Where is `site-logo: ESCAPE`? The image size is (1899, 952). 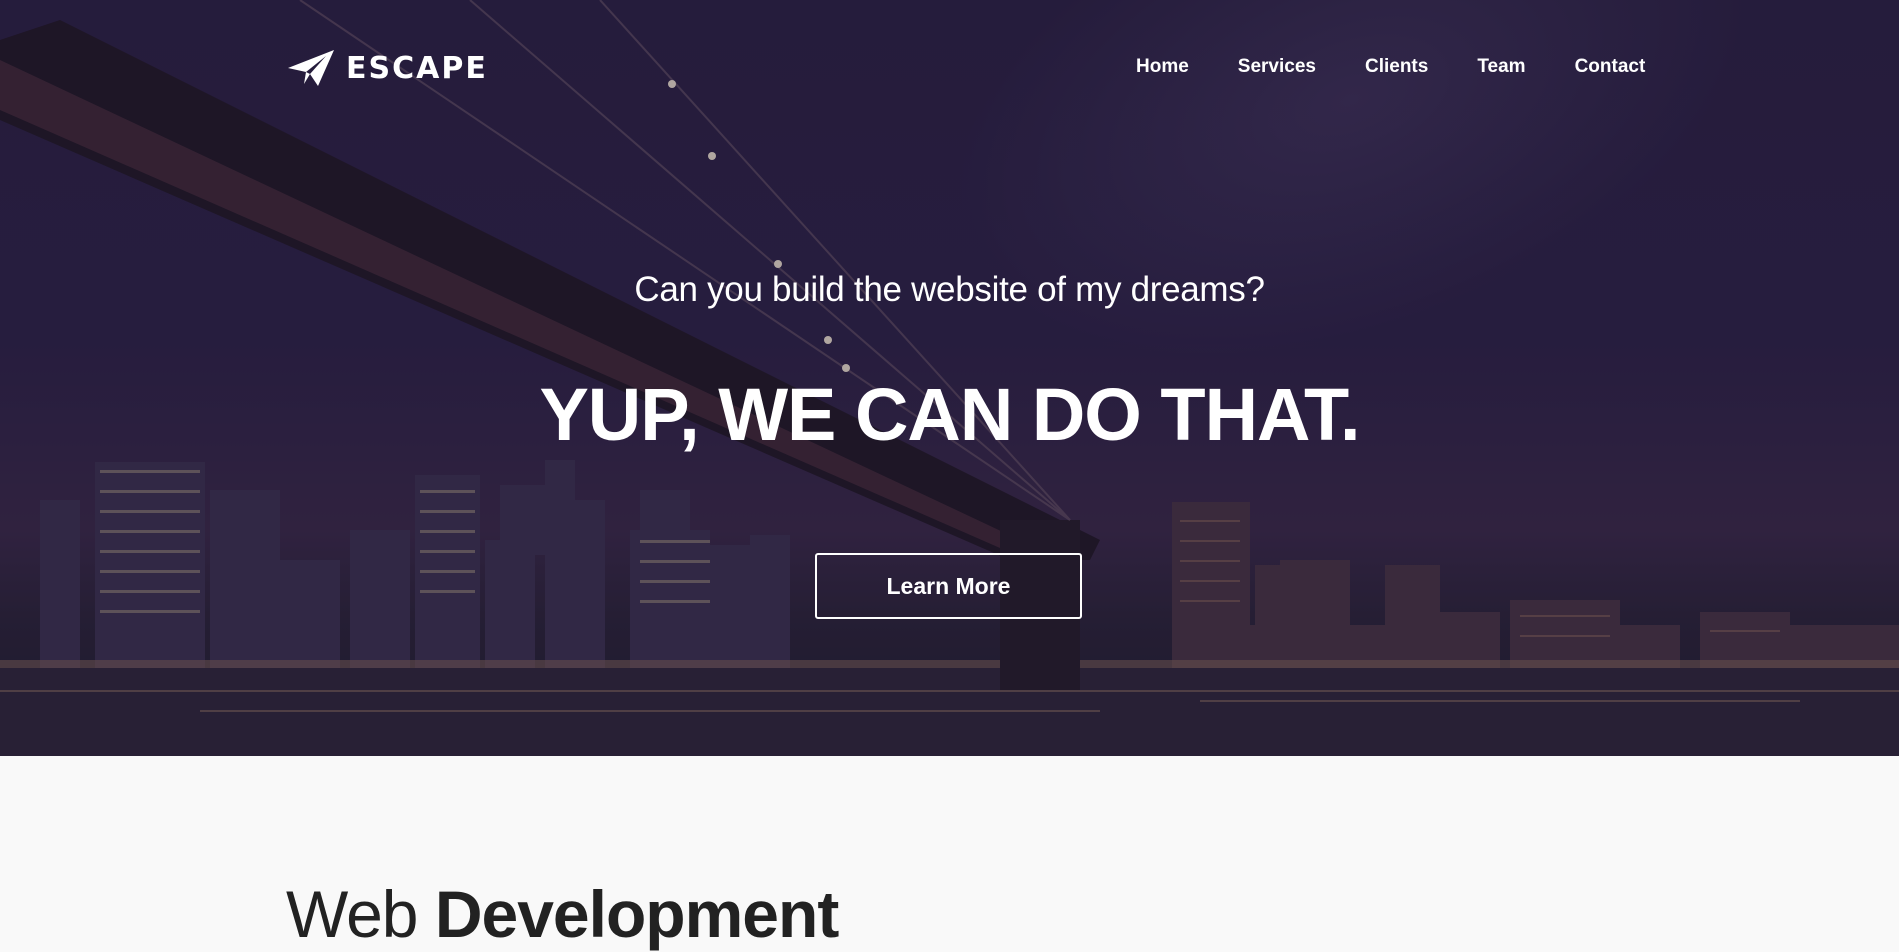
site-logo: ESCAPE is located at coordinates (388, 68).